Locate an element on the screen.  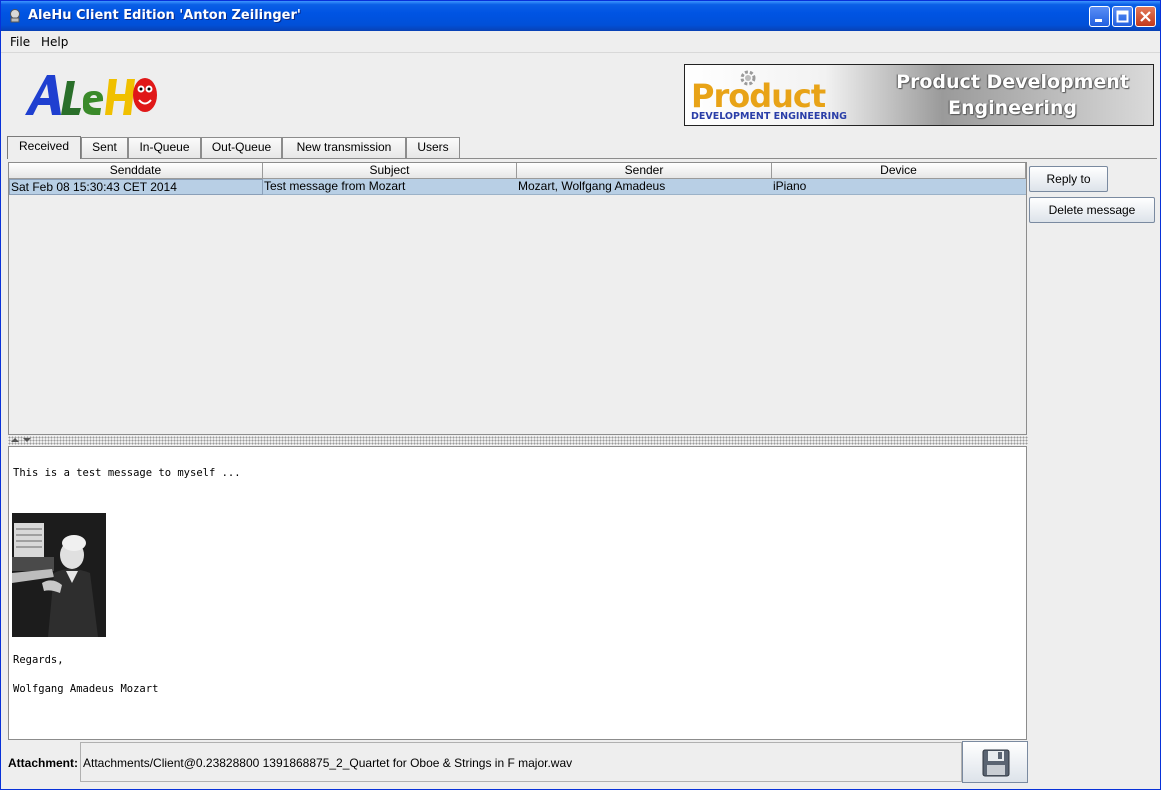
column-senddate: Senddate is located at coordinates (136, 171).